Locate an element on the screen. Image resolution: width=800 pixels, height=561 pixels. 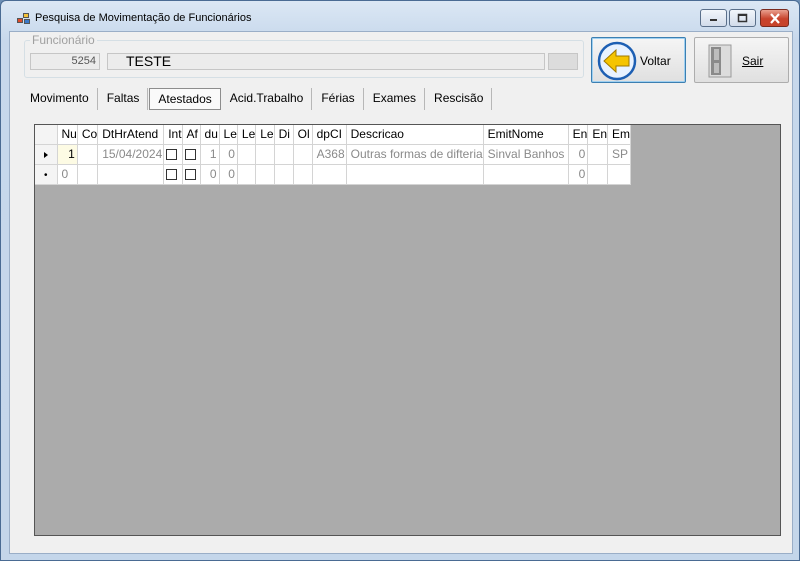
tab-atestados: Atestados is located at coordinates (185, 99).